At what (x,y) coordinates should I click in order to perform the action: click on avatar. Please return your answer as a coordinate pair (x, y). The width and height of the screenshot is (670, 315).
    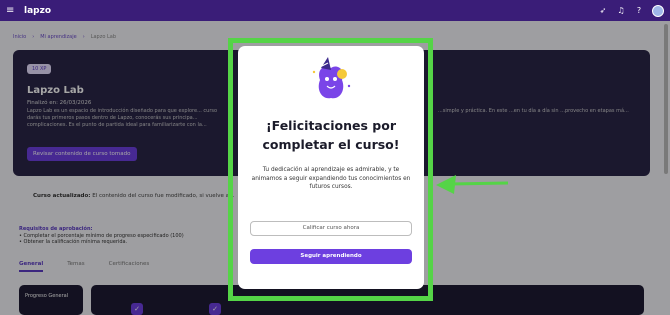
    Looking at the image, I should click on (658, 10).